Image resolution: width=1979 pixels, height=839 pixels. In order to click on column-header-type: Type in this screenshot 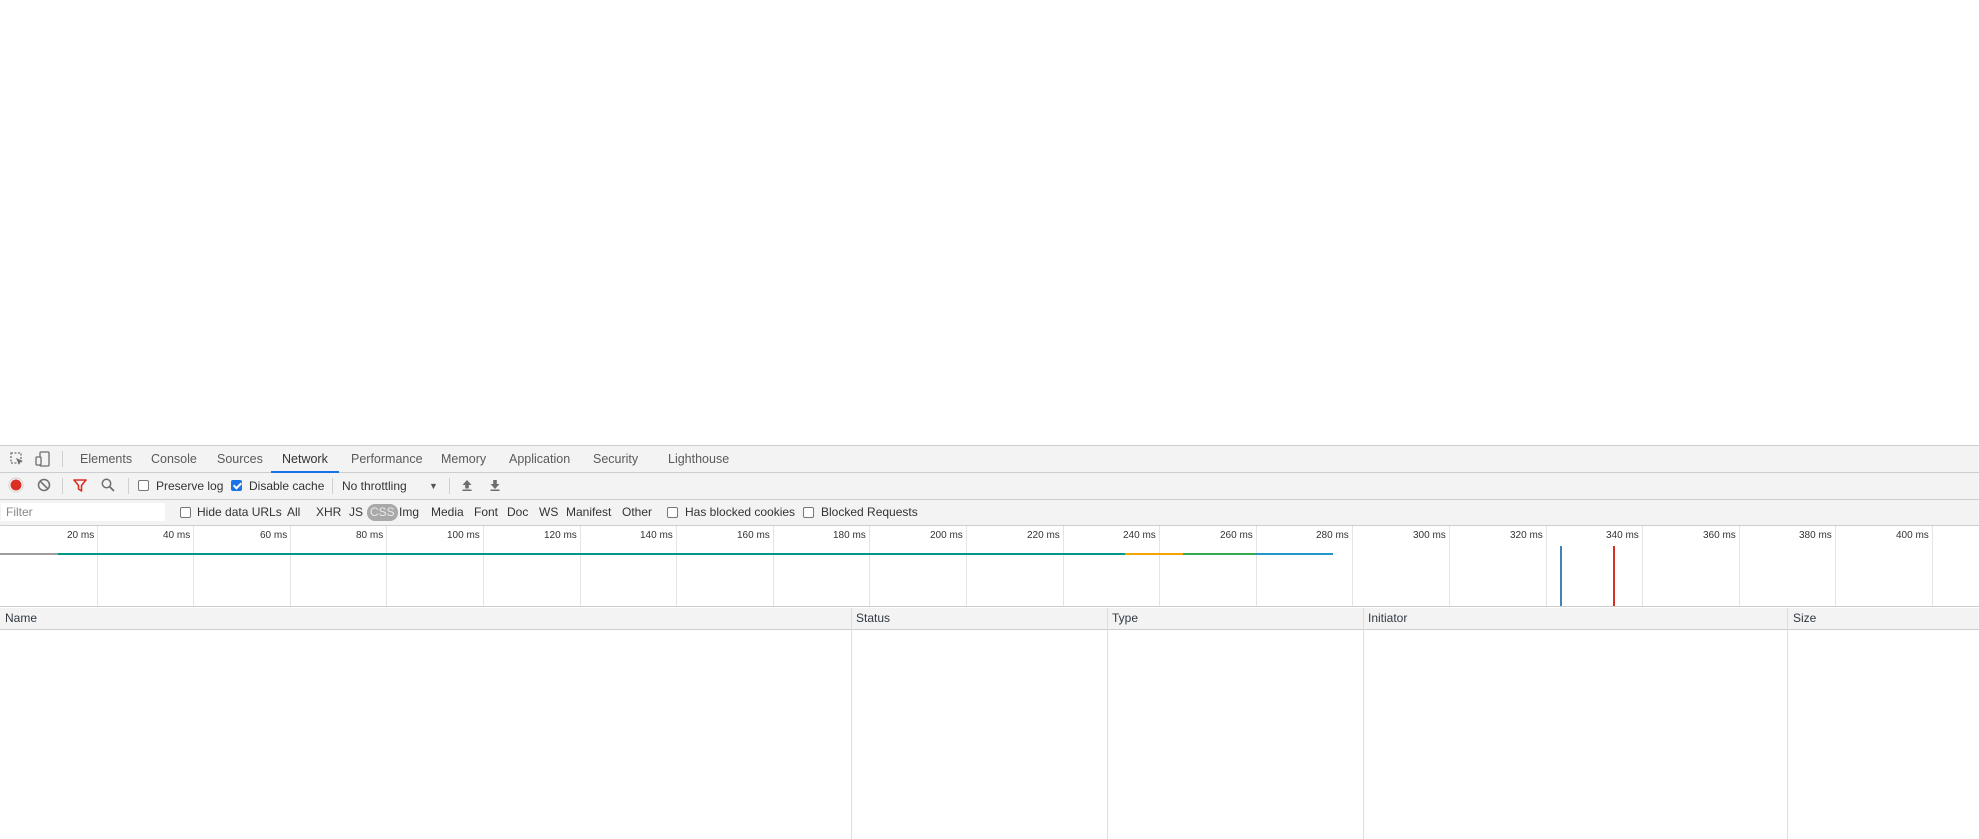, I will do `click(1125, 618)`.